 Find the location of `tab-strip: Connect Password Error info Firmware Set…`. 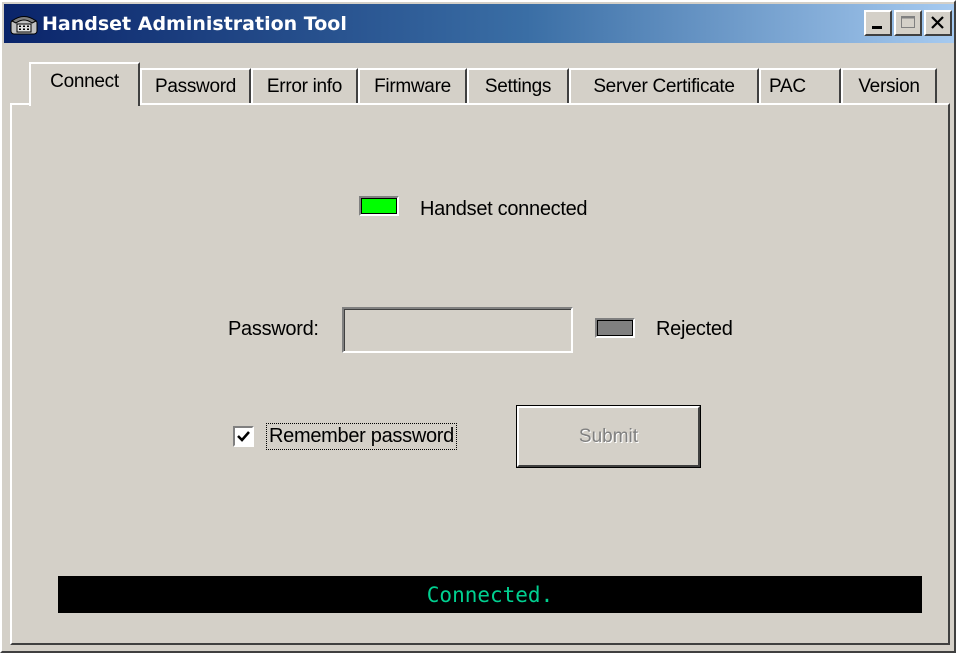

tab-strip: Connect Password Error info Firmware Set… is located at coordinates (479, 84).